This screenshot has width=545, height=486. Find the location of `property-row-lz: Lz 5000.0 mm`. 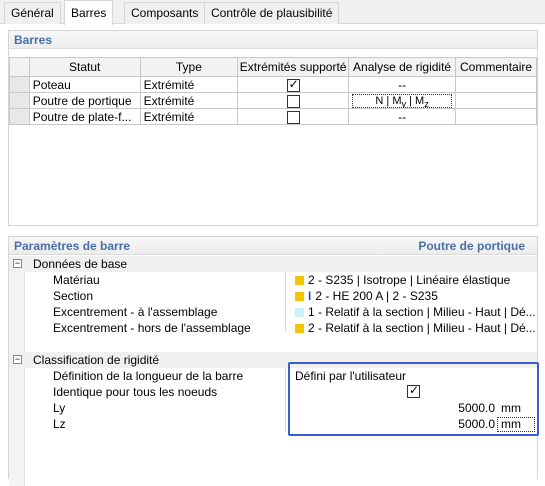

property-row-lz: Lz 5000.0 mm is located at coordinates (273, 424).